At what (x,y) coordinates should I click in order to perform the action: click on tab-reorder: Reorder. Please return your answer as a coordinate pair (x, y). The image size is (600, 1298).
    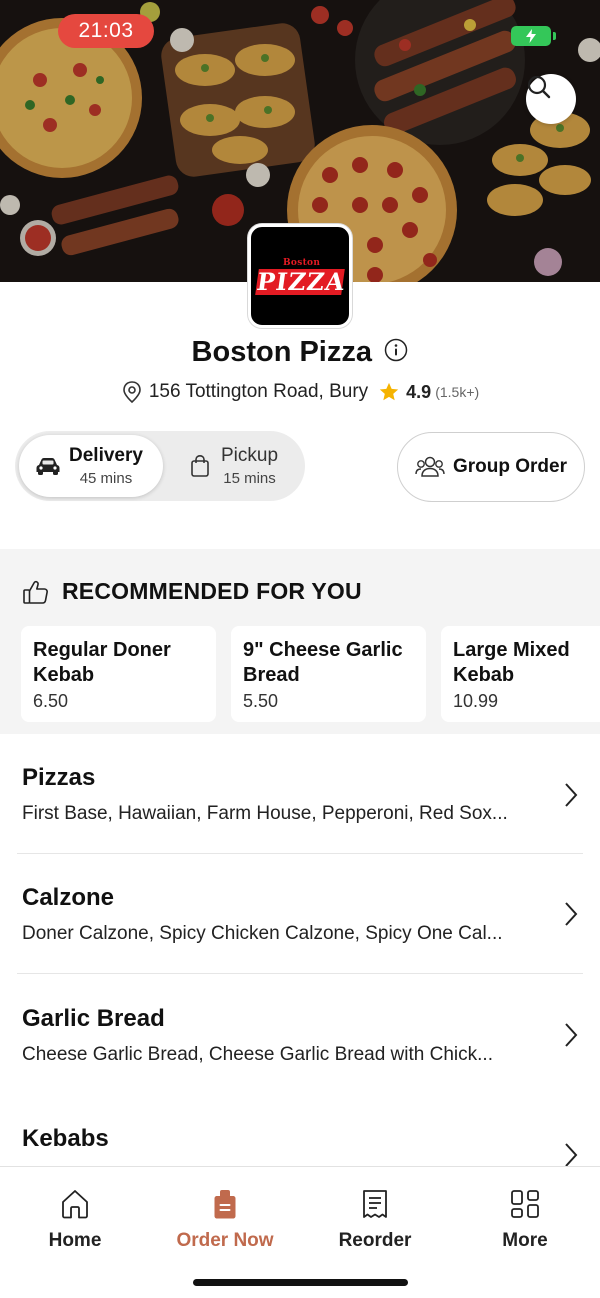
    Looking at the image, I should click on (375, 1217).